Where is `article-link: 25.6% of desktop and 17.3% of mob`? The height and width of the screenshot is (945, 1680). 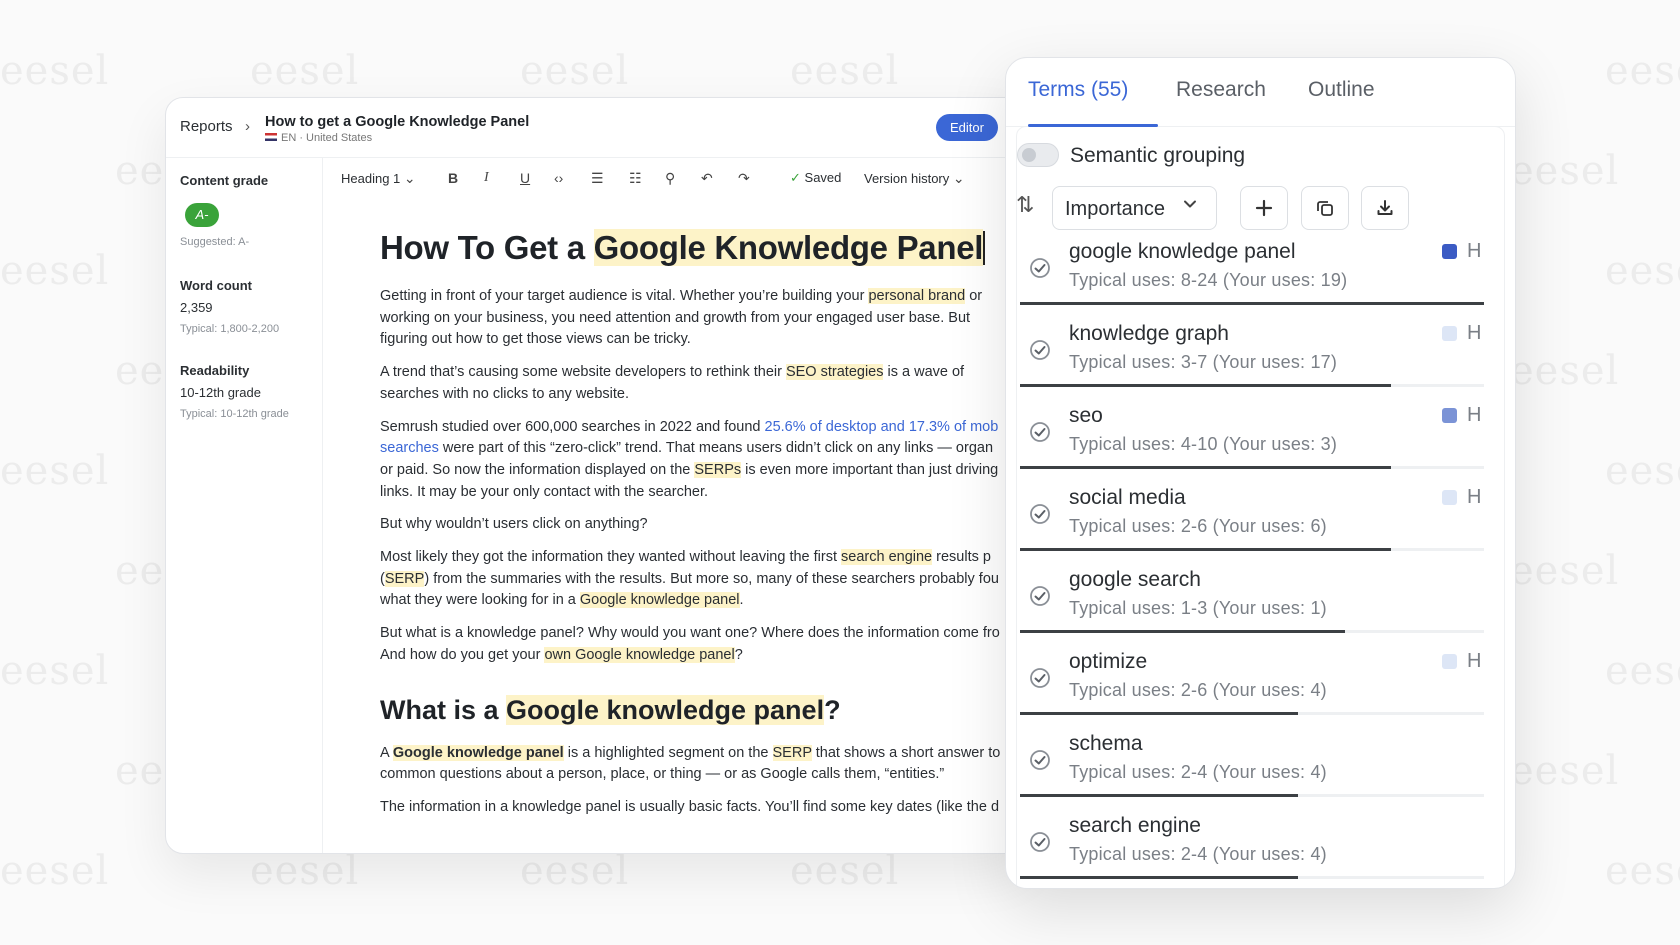
article-link: 25.6% of desktop and 17.3% of mob is located at coordinates (882, 427).